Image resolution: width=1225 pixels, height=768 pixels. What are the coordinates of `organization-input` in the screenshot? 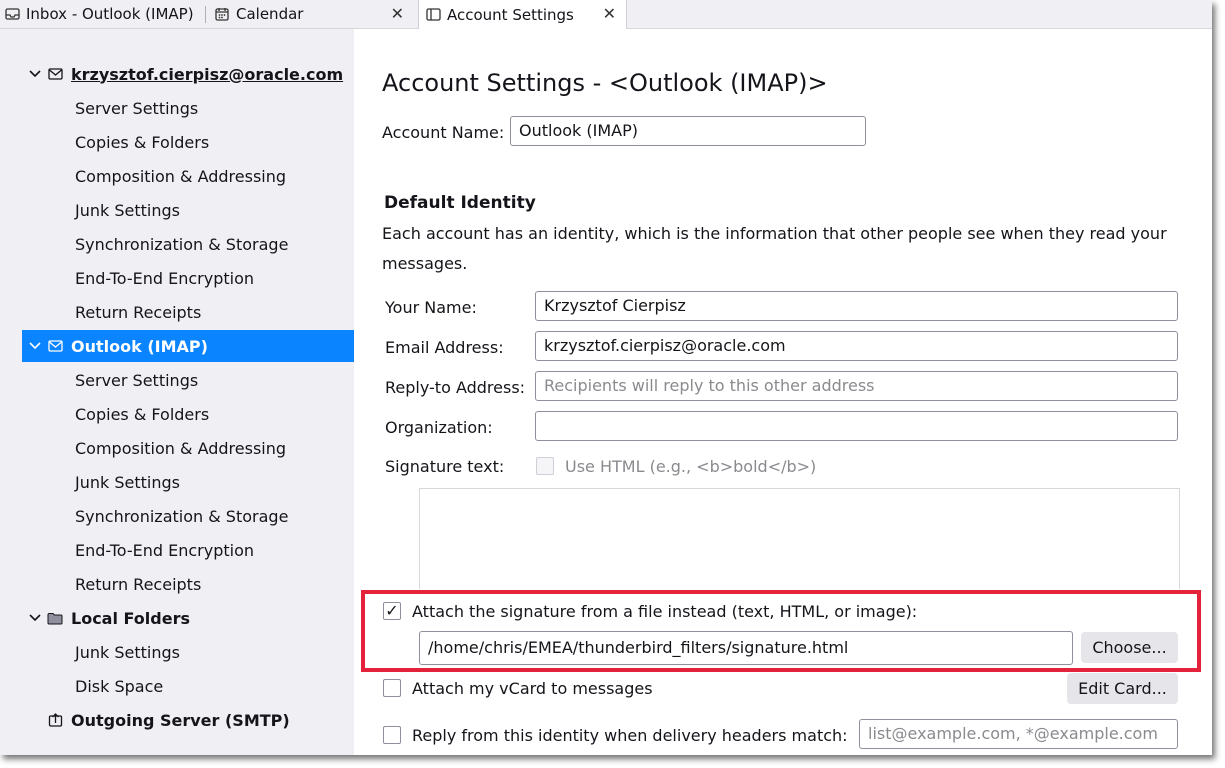 It's located at (856, 426).